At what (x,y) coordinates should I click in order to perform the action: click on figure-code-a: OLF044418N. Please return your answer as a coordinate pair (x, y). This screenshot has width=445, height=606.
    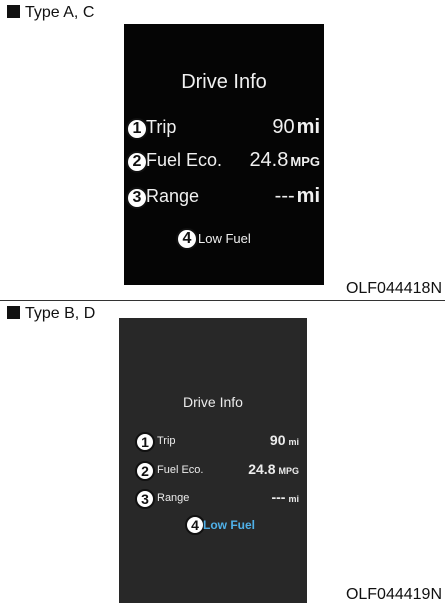
    Looking at the image, I should click on (393, 288).